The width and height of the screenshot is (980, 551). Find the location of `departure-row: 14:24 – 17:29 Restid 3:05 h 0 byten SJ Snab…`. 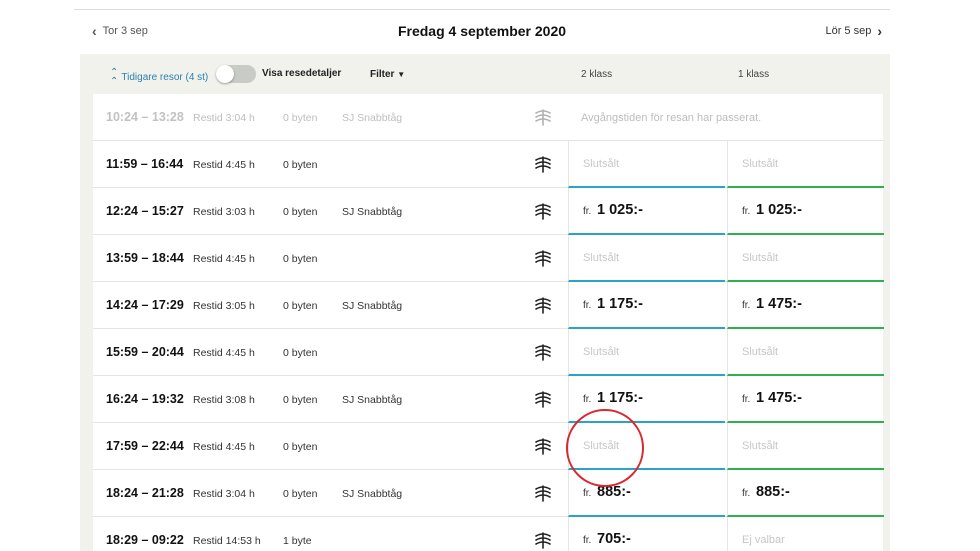

departure-row: 14:24 – 17:29 Restid 3:05 h 0 byten SJ Snab… is located at coordinates (488, 305).